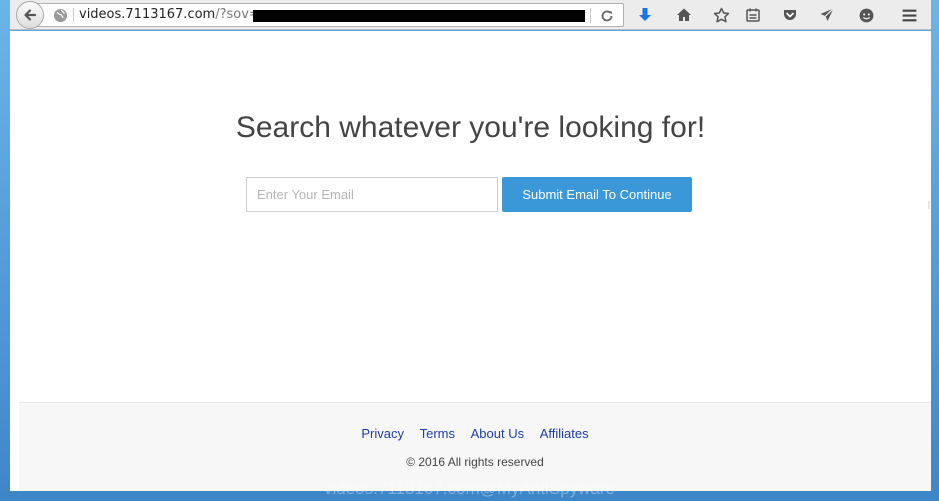 The width and height of the screenshot is (939, 501). I want to click on browser-toolbar: videos.7113167.com/?sov=, so click(470, 15).